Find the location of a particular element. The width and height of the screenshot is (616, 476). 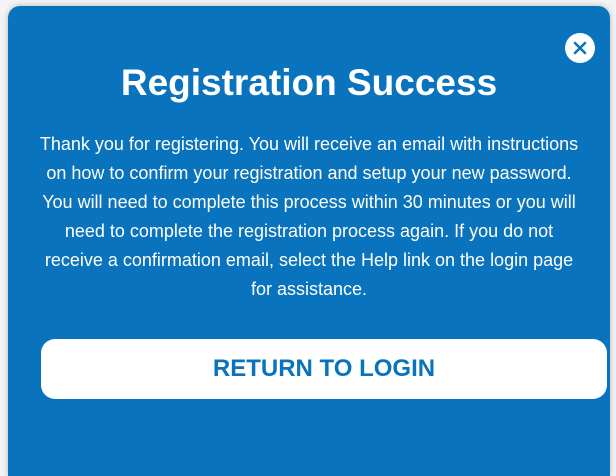

close-button is located at coordinates (580, 48).